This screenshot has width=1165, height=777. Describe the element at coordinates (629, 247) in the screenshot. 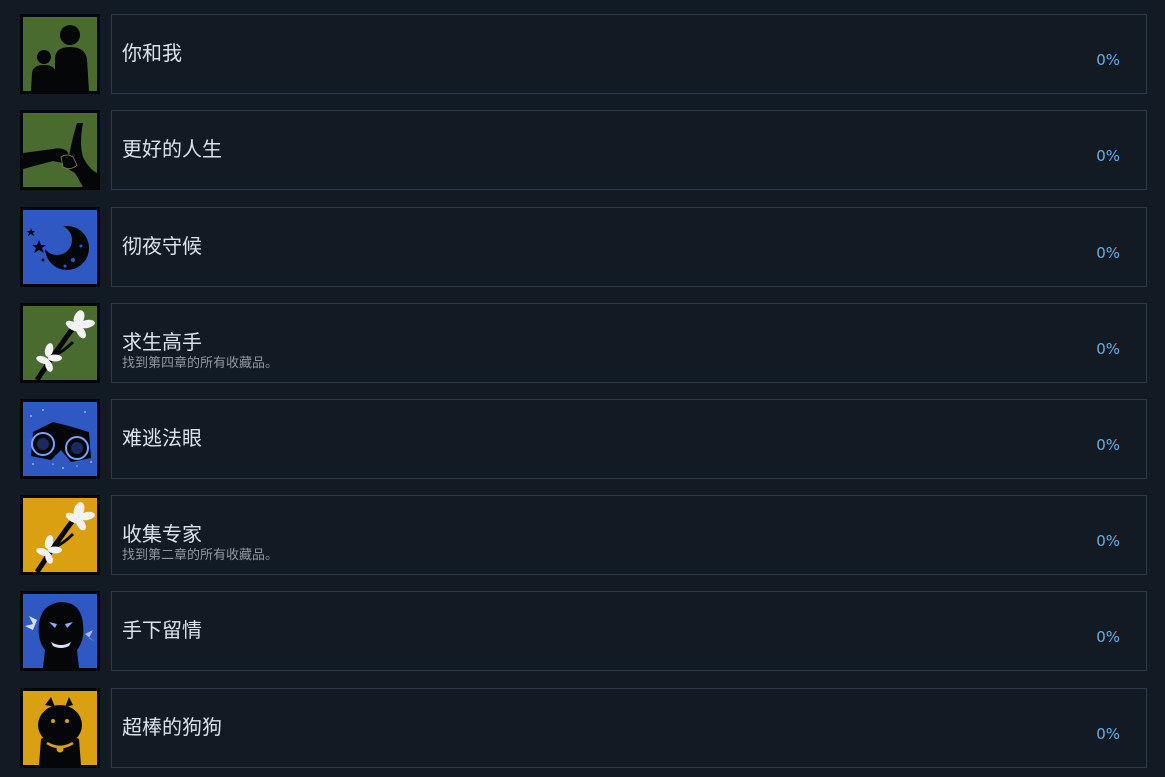

I see `achievement-card: 彻夜守候 0%` at that location.